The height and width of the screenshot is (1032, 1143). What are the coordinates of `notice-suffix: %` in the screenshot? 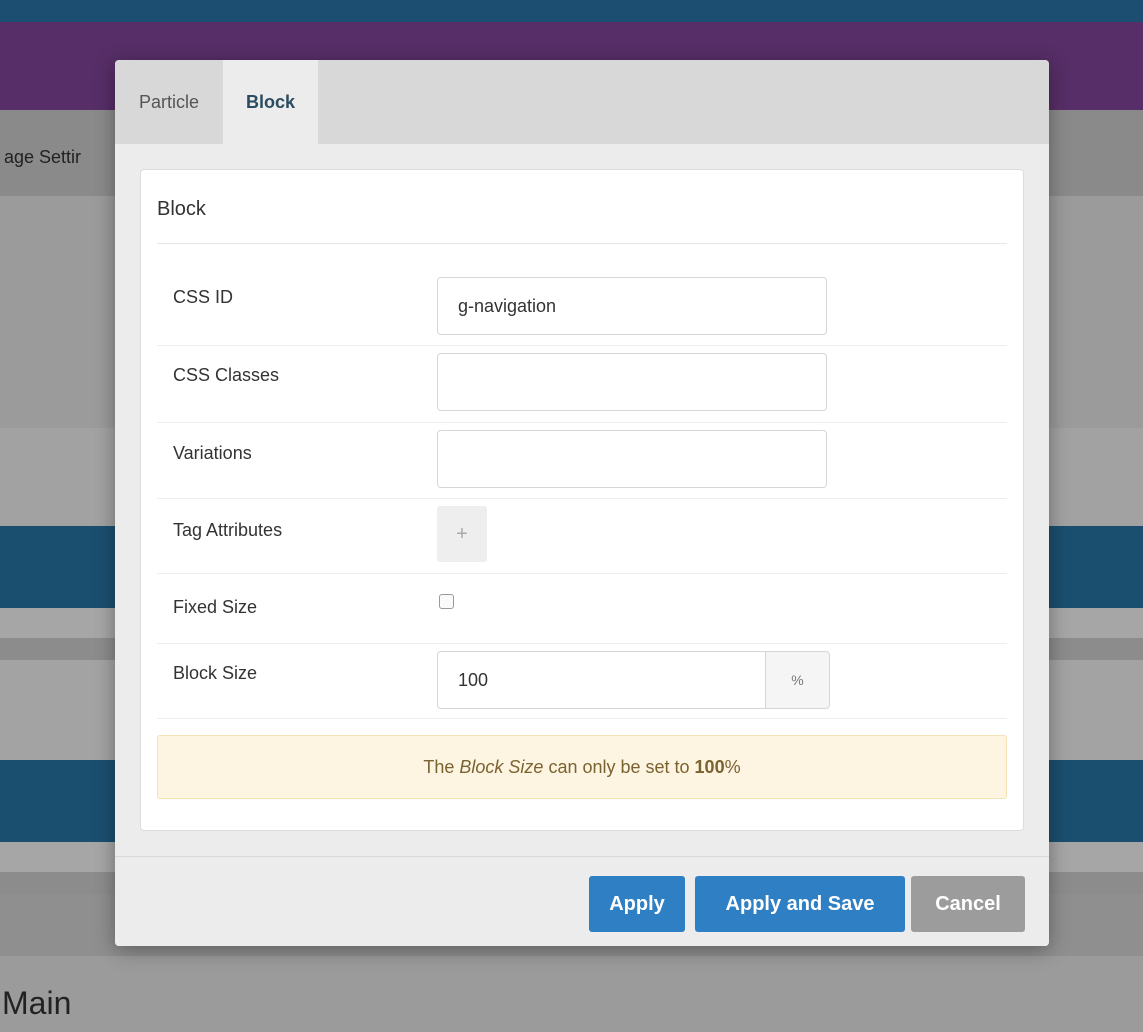 It's located at (732, 766).